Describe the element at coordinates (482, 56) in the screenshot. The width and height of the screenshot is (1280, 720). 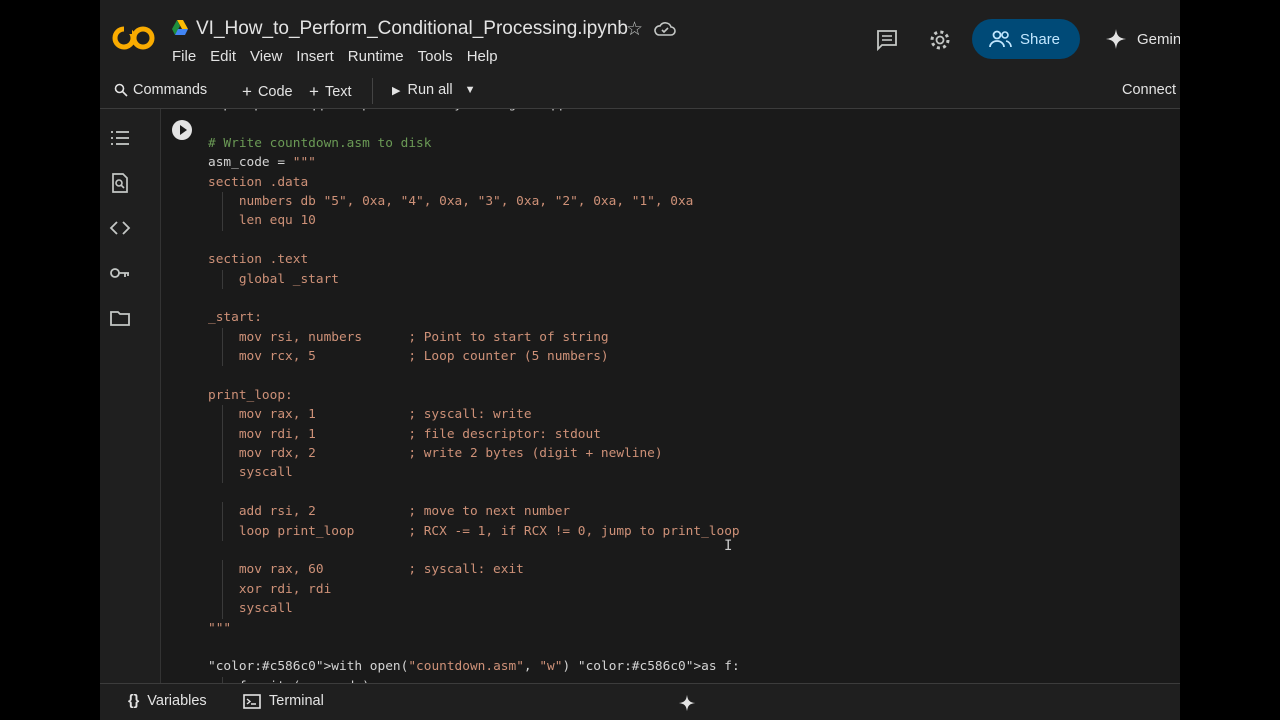
I see `menu-help: Help` at that location.